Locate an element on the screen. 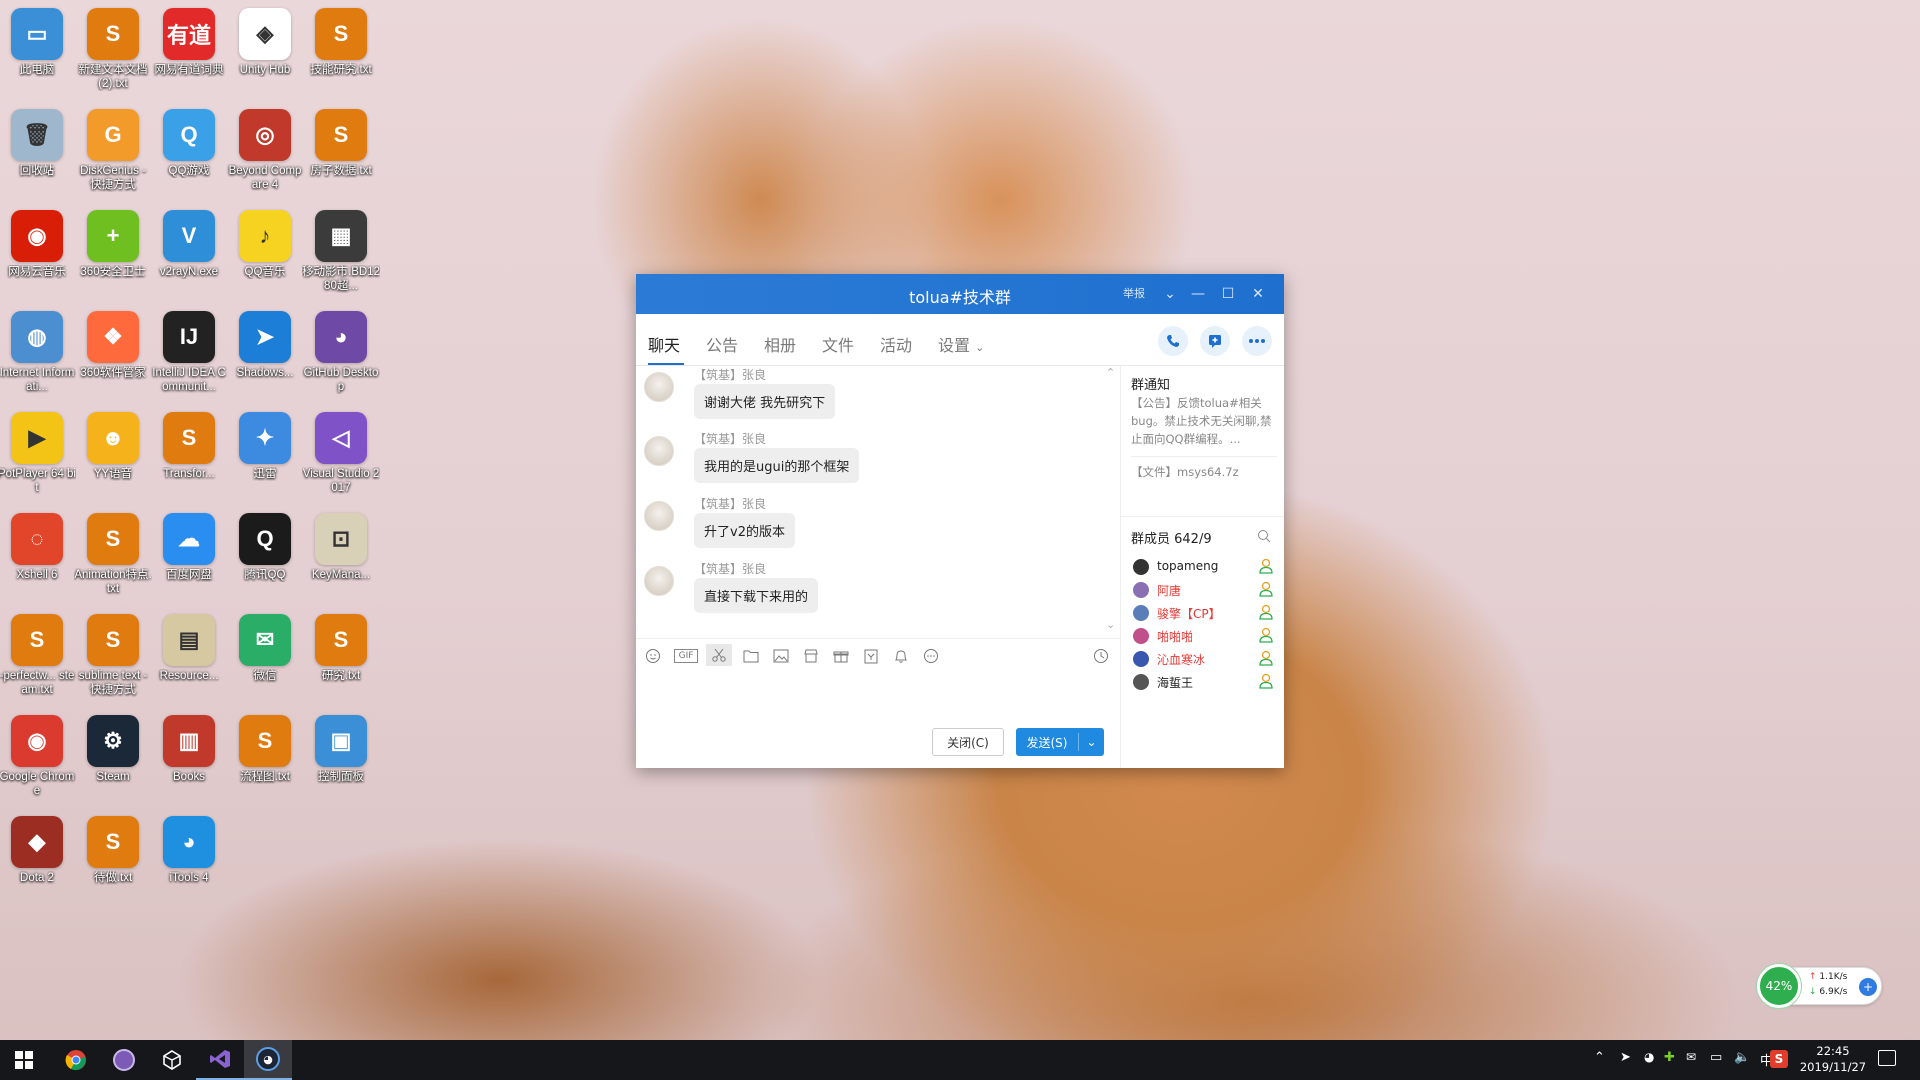 This screenshot has height=1080, width=1920. show-hidden-icons-icon: ⌃ is located at coordinates (1599, 1057).